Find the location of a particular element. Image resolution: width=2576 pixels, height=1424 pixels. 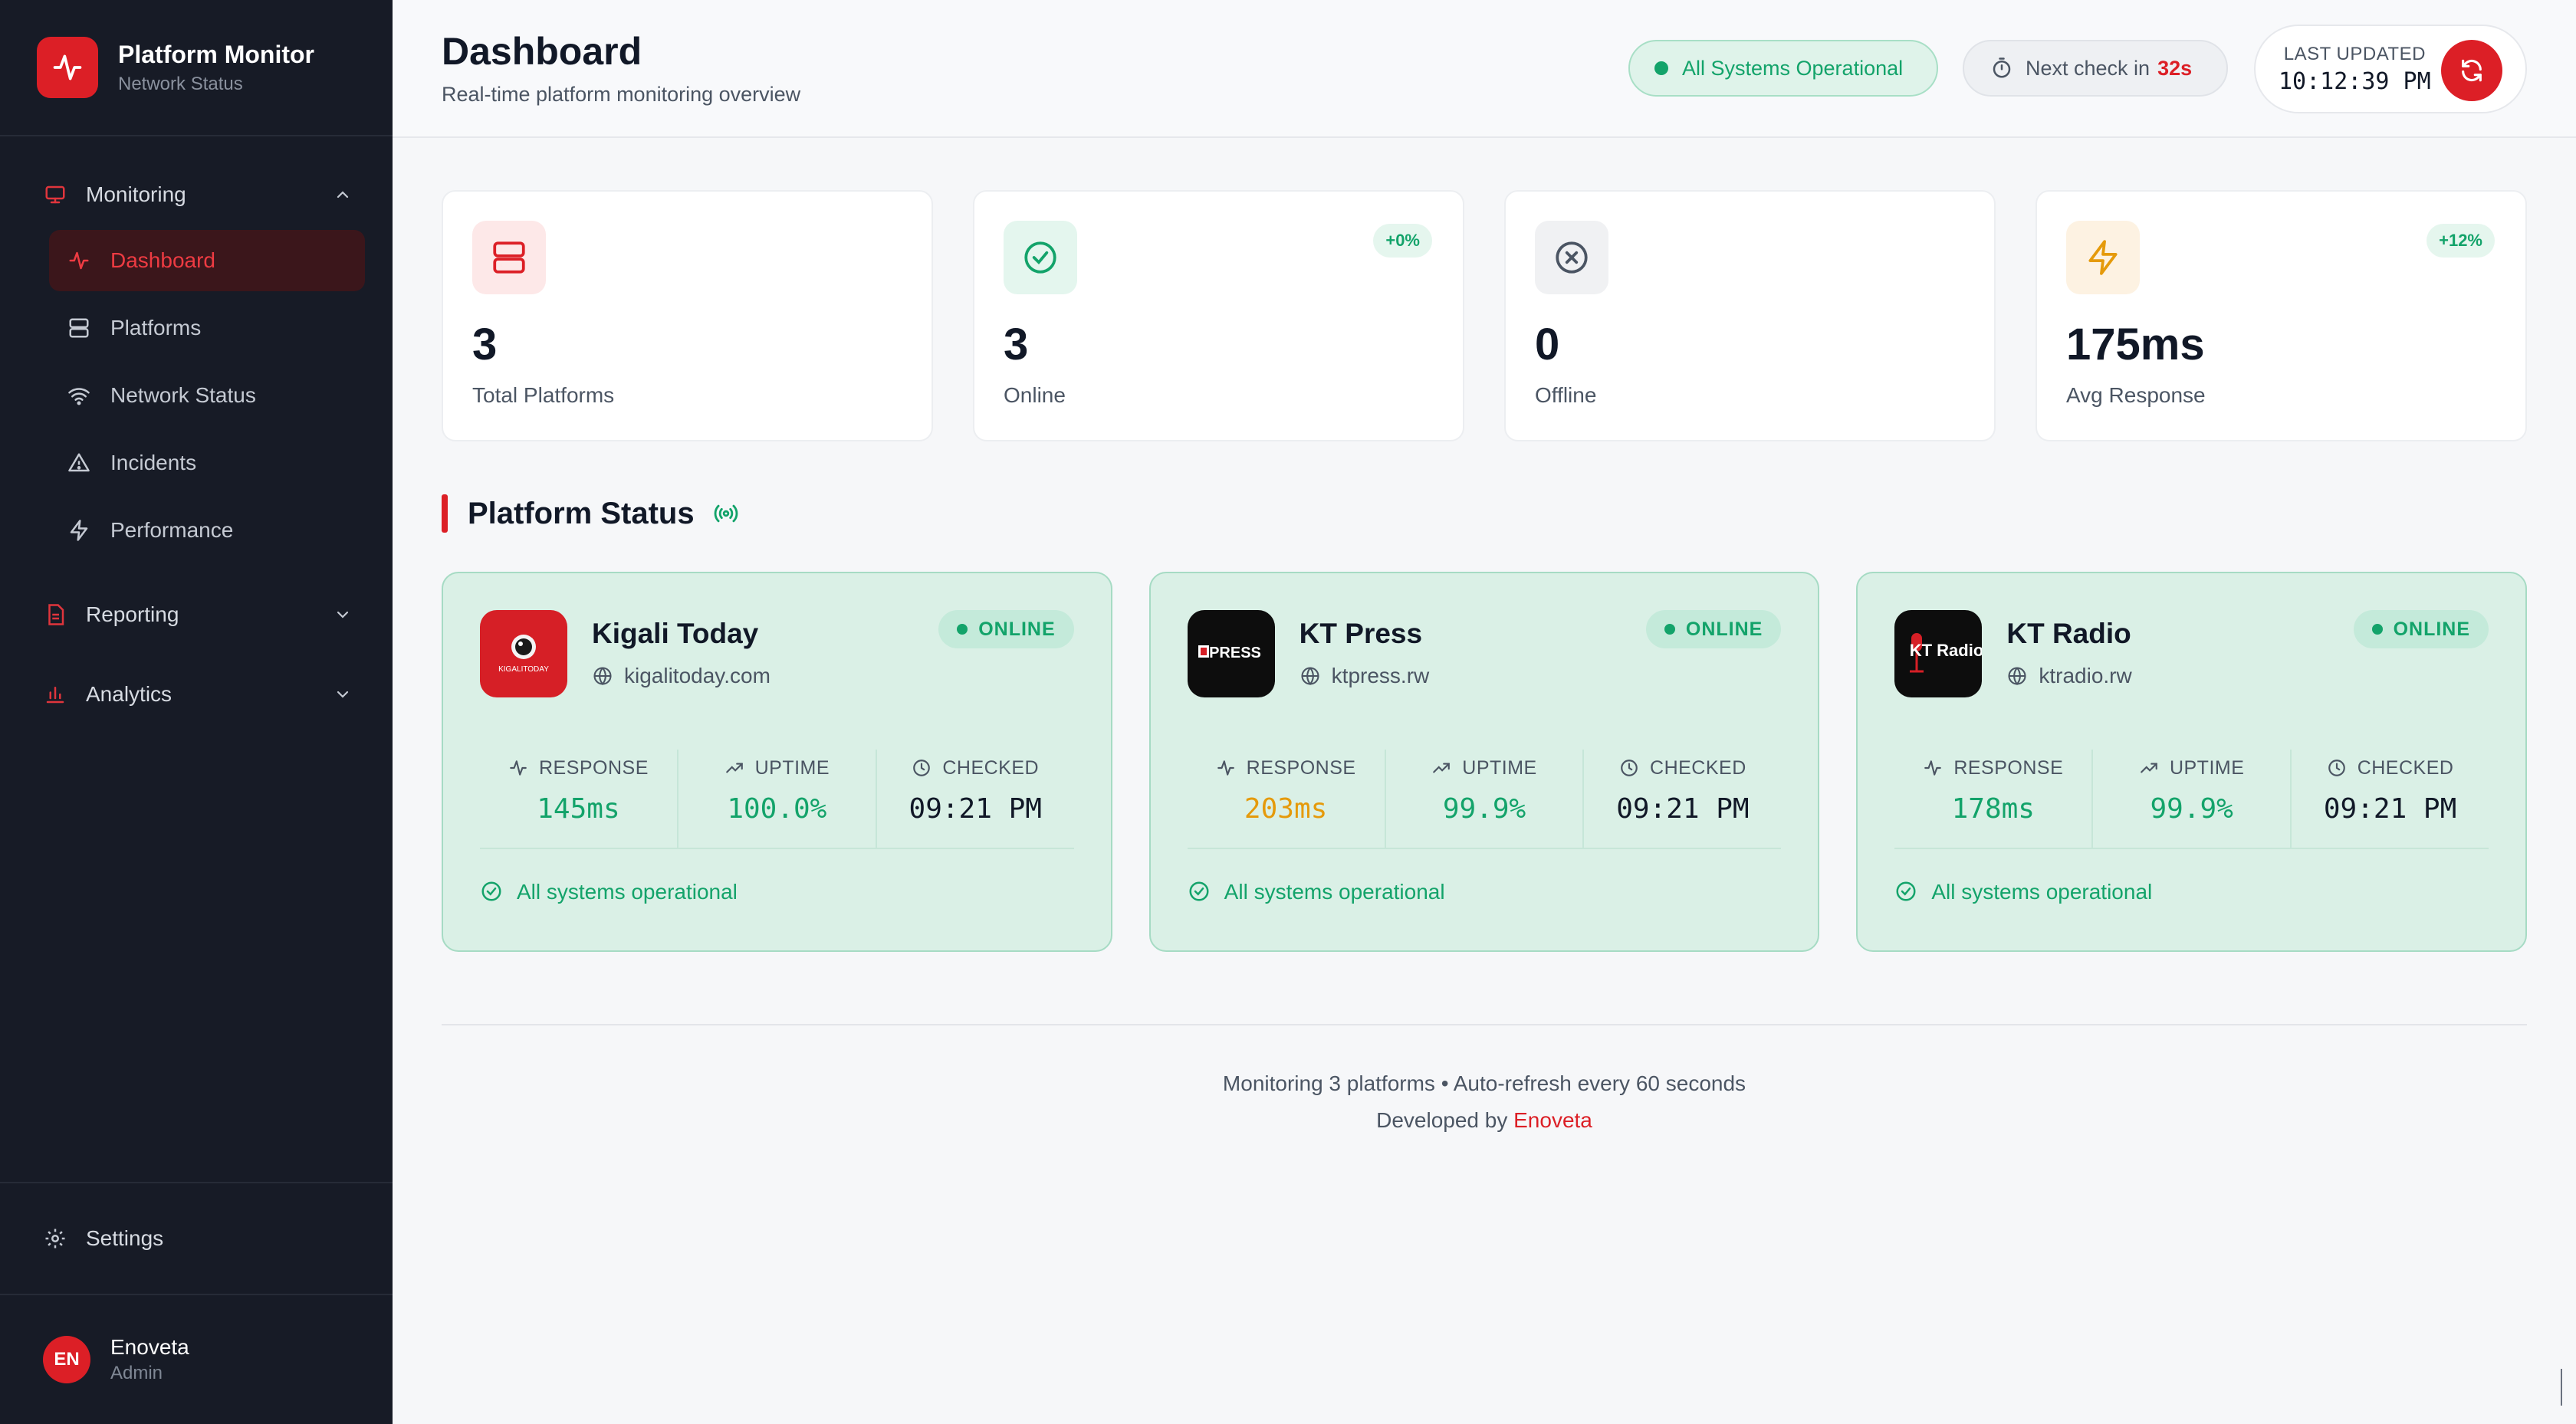

user-profile: EN Enoveta Admin is located at coordinates (196, 1359).